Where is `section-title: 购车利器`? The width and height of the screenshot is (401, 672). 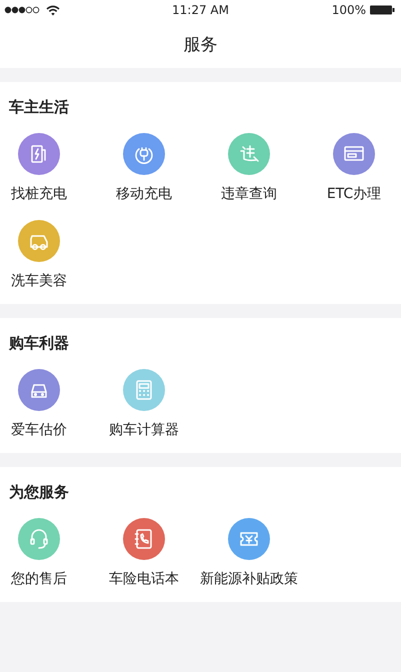 section-title: 购车利器 is located at coordinates (39, 343).